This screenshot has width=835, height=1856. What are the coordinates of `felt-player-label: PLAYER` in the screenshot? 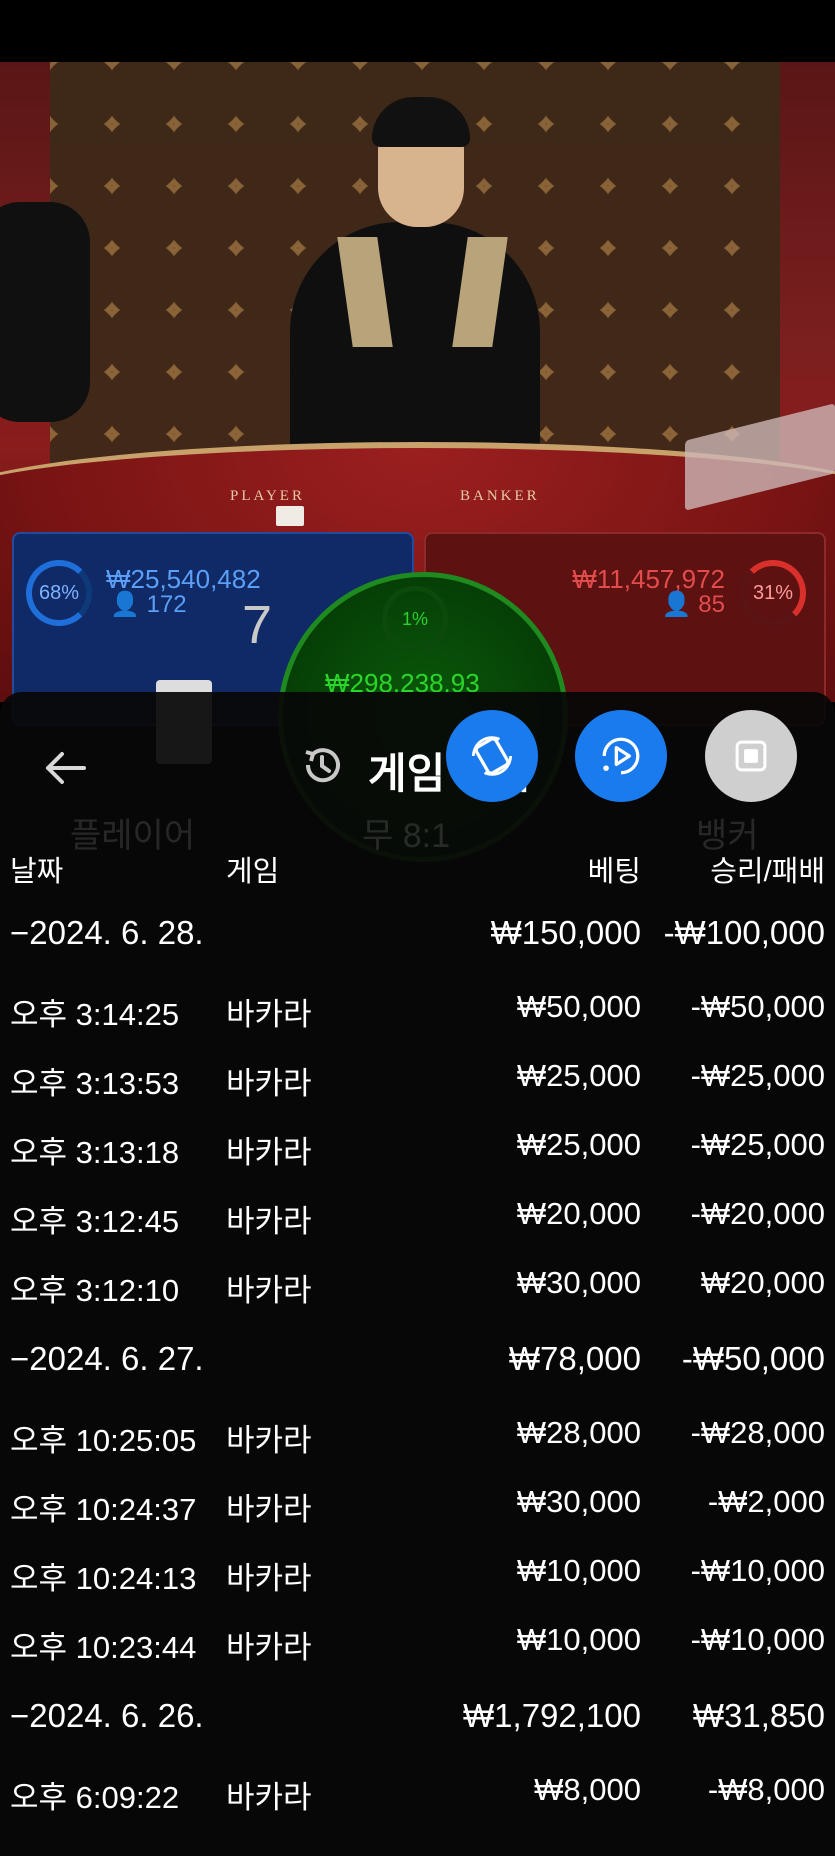 It's located at (267, 496).